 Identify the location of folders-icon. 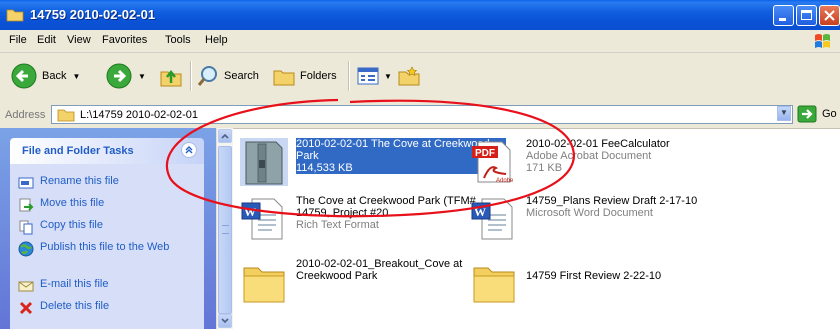
(284, 78).